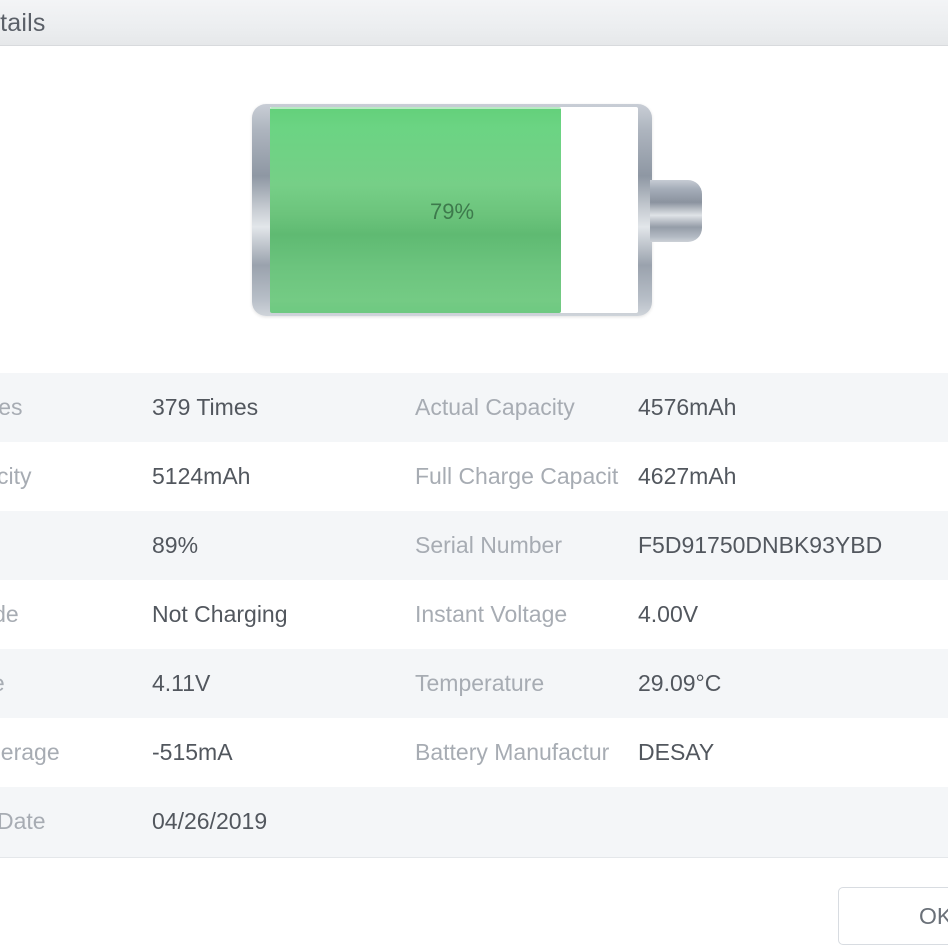 This screenshot has height=948, width=948. Describe the element at coordinates (175, 545) in the screenshot. I see `detail-value: 89%` at that location.